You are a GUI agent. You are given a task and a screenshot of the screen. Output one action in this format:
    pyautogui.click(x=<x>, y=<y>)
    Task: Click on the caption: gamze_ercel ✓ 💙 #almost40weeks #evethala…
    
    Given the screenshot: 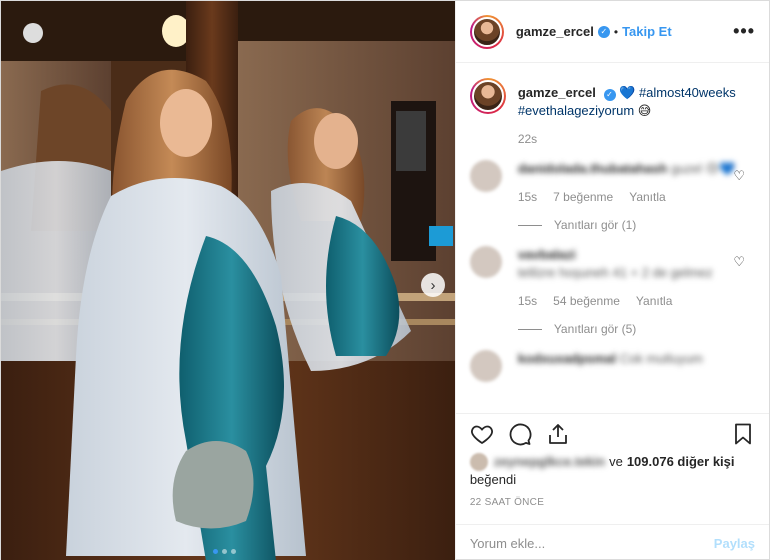 What is the action you would take?
    pyautogui.click(x=612, y=99)
    